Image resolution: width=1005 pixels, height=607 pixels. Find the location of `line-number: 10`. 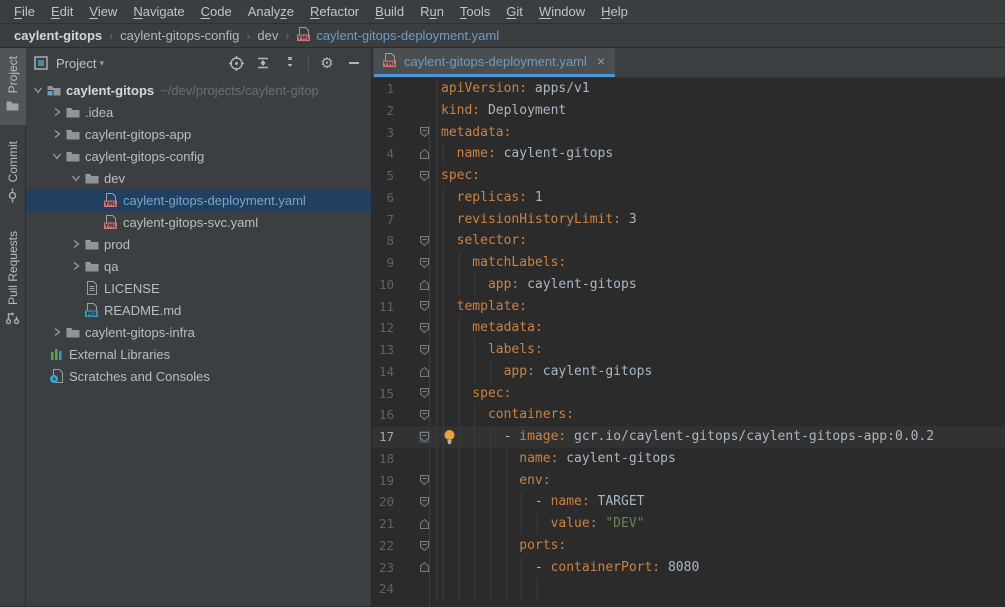

line-number: 10 is located at coordinates (386, 284).